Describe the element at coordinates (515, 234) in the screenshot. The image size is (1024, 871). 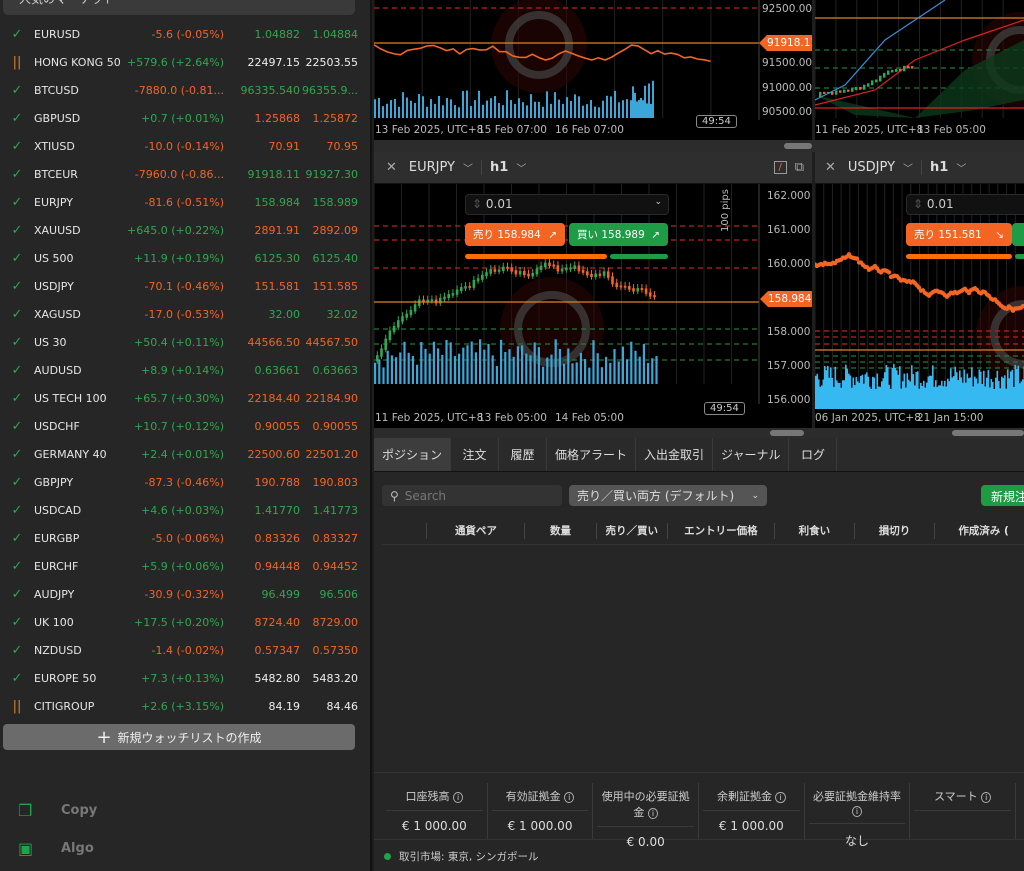
I see `sell-button: 売り 158.984 ↗` at that location.